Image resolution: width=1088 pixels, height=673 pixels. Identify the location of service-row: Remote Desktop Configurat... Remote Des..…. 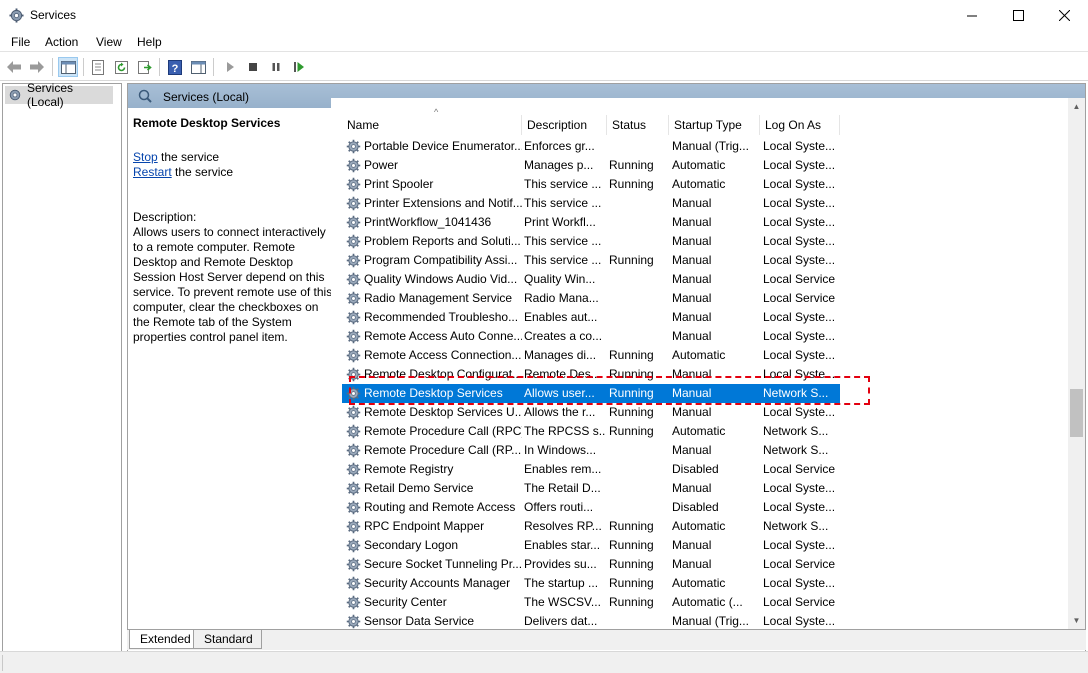
(591, 374).